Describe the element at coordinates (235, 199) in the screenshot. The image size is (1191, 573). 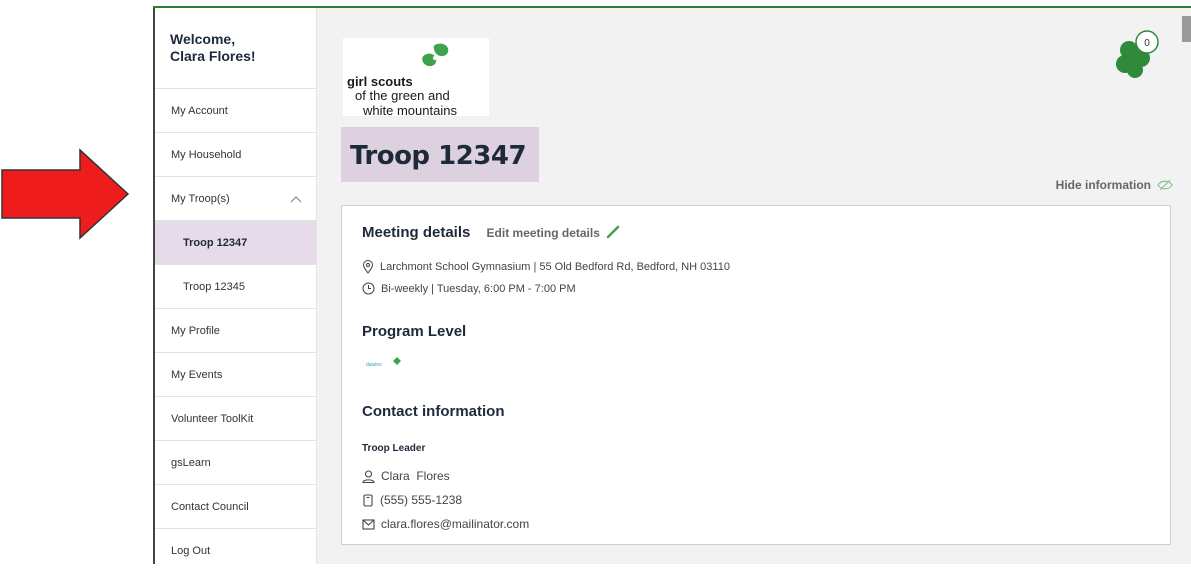
I see `sidebar-item-my-troops: My Troop(s)` at that location.